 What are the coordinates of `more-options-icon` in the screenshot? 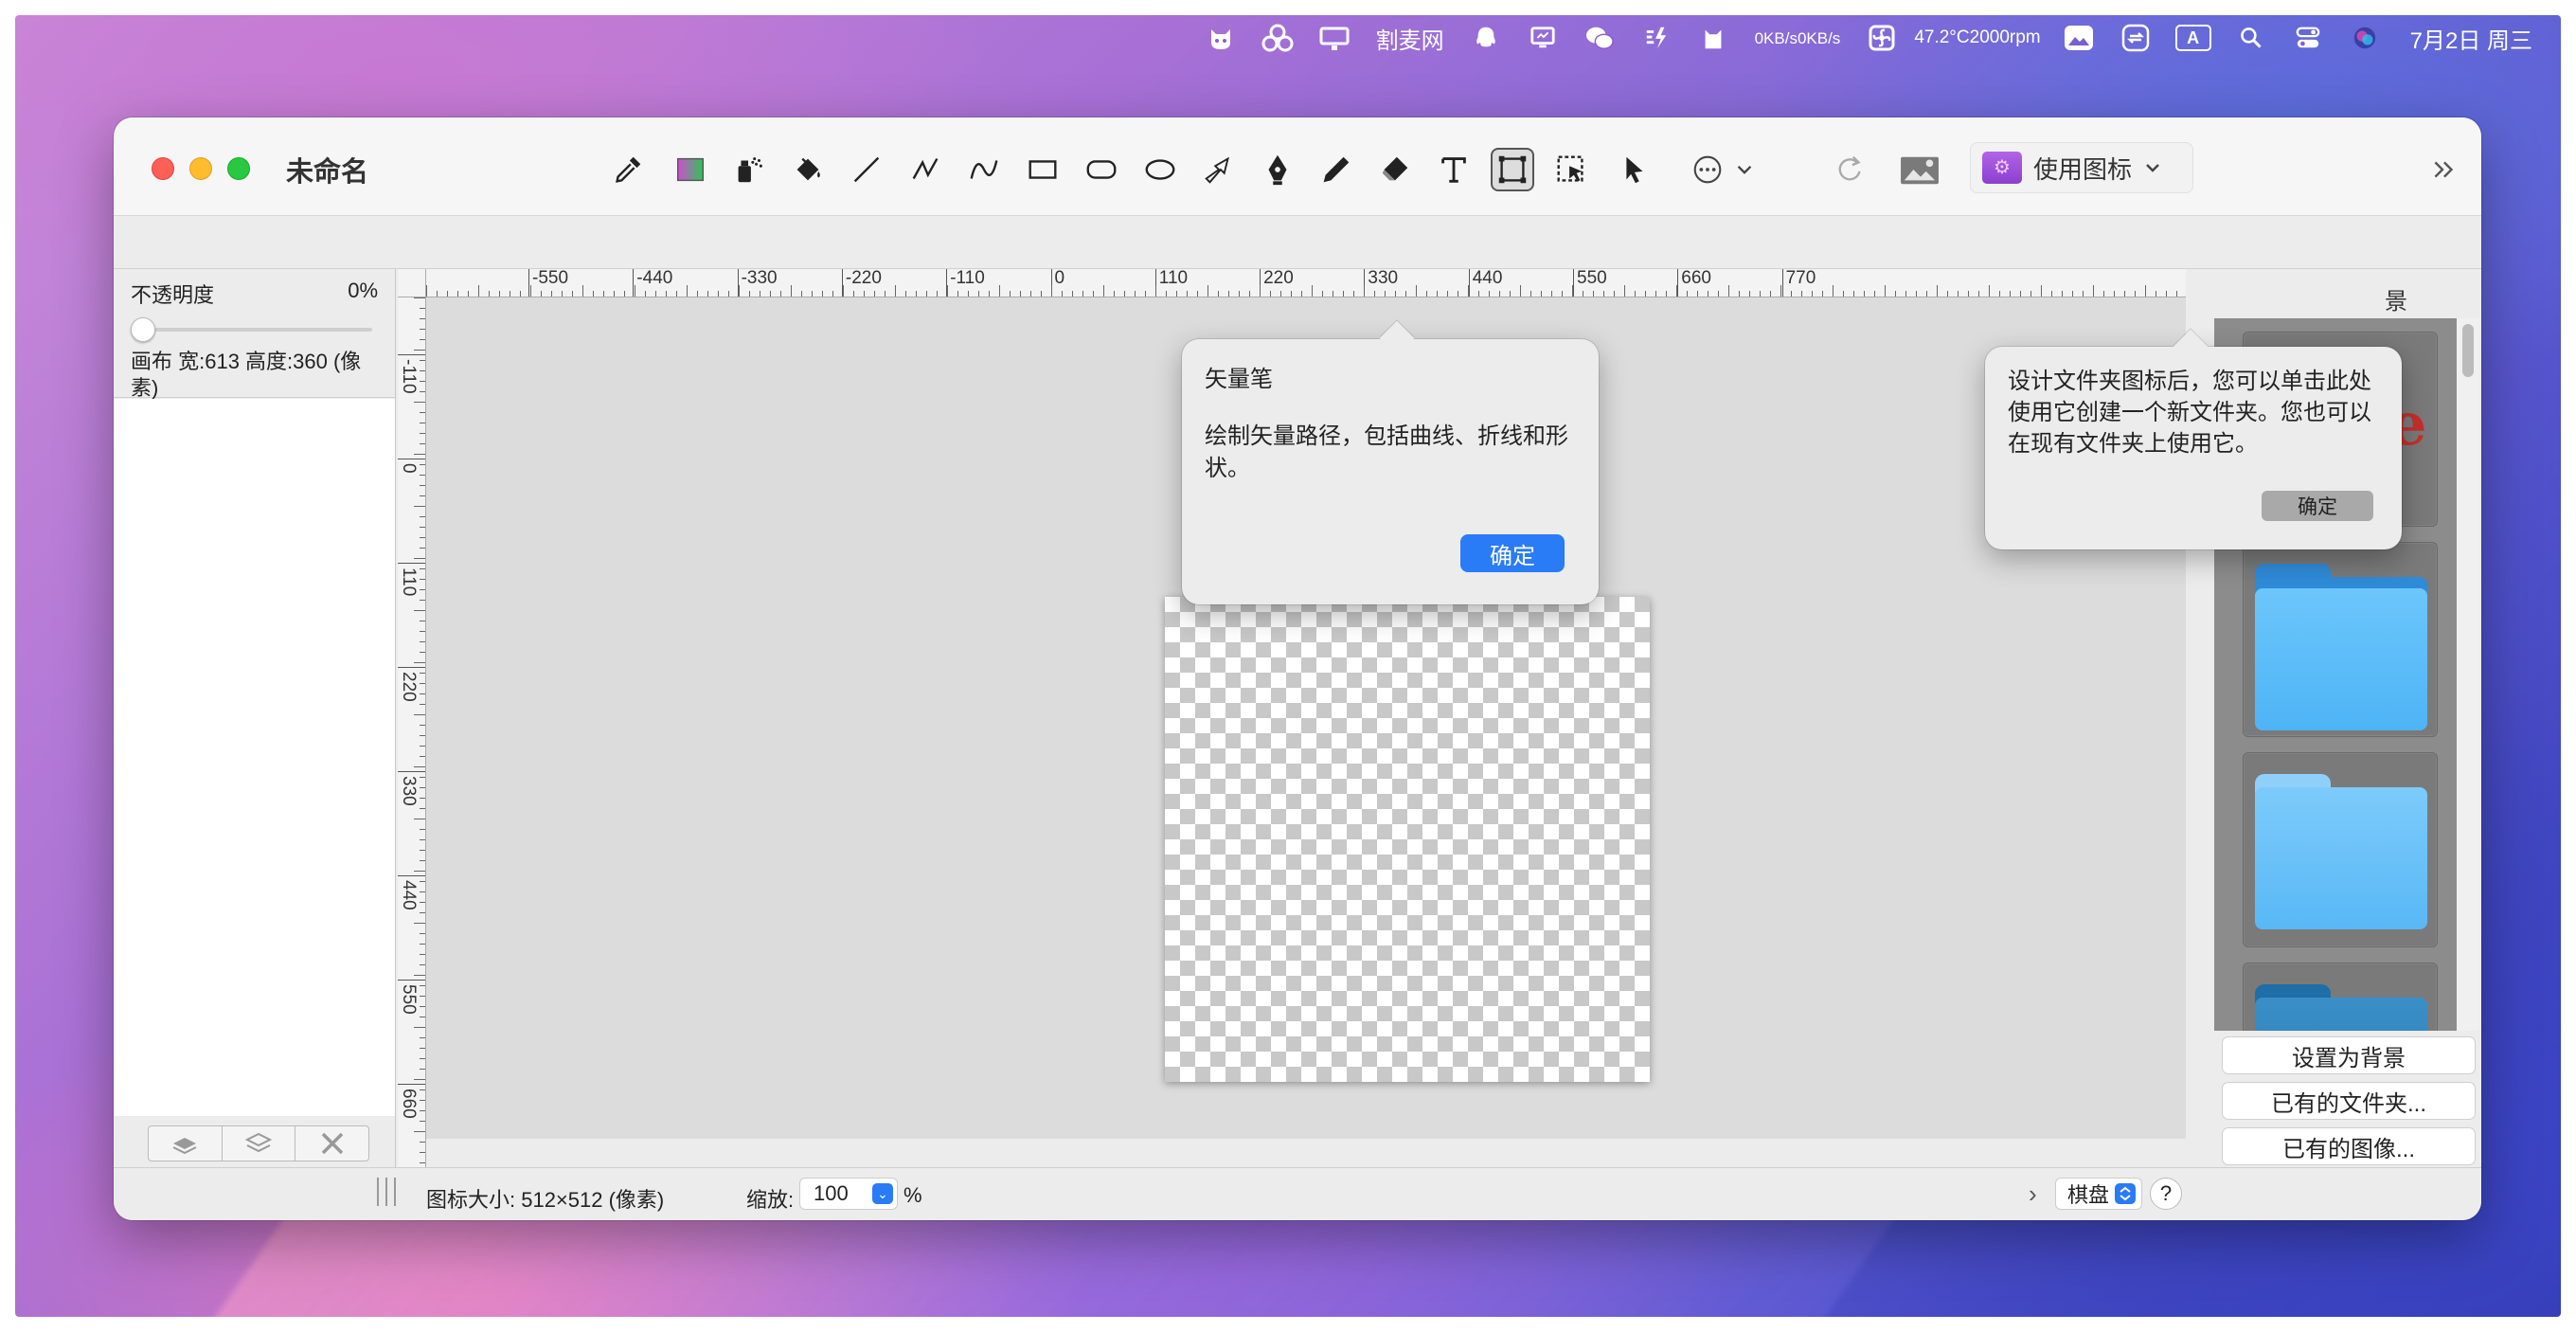 It's located at (1707, 169).